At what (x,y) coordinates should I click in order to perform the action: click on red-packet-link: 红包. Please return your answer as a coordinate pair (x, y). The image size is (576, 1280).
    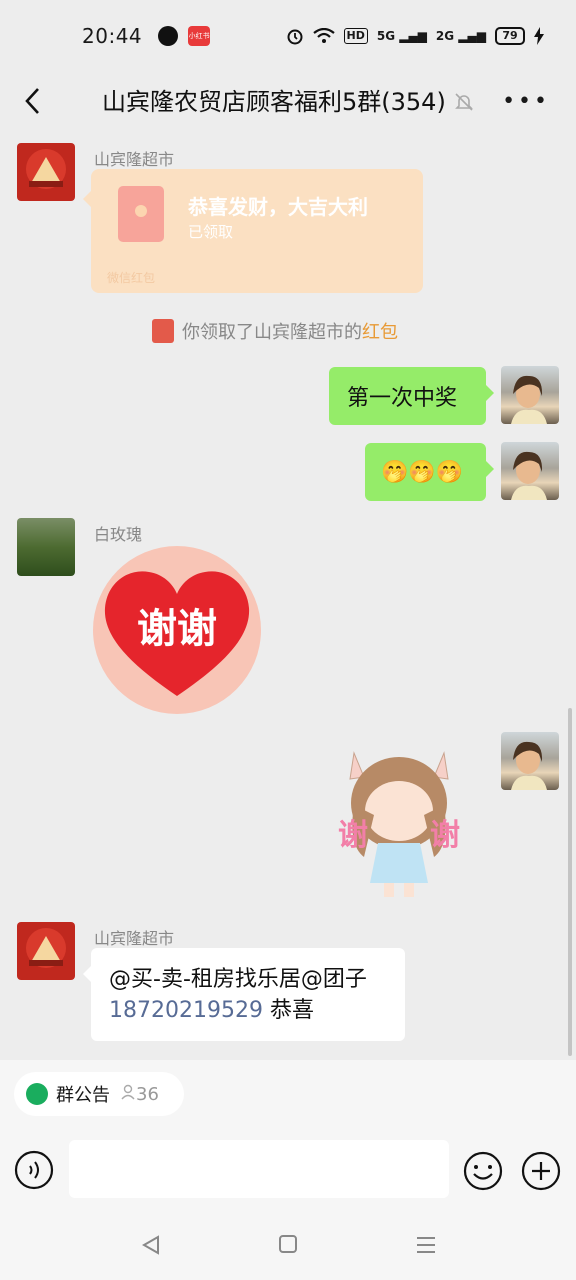
    Looking at the image, I should click on (380, 332).